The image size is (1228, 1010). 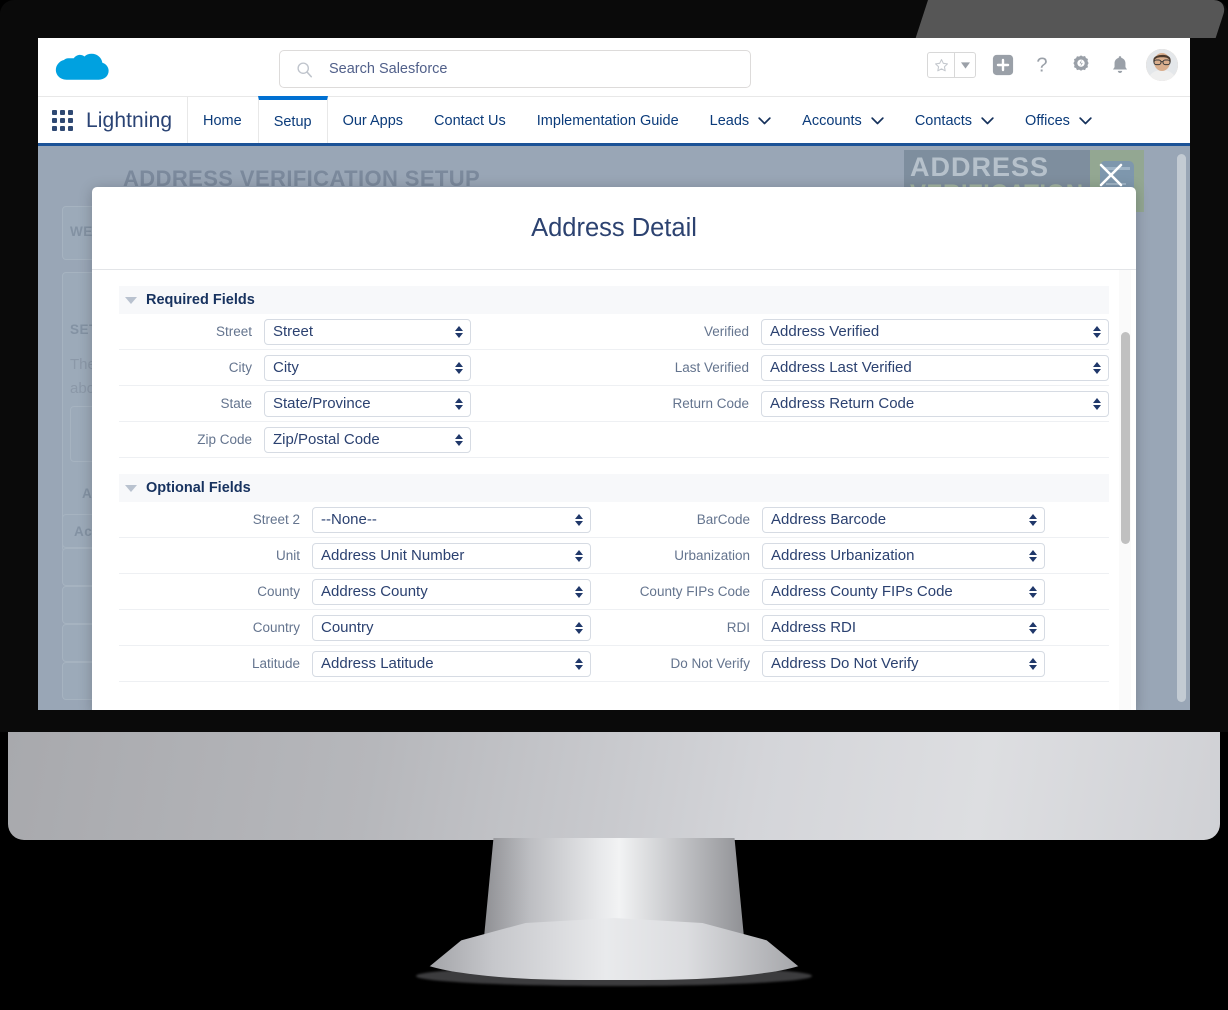 I want to click on field-select-value: Address Do Not Verify, so click(x=845, y=663).